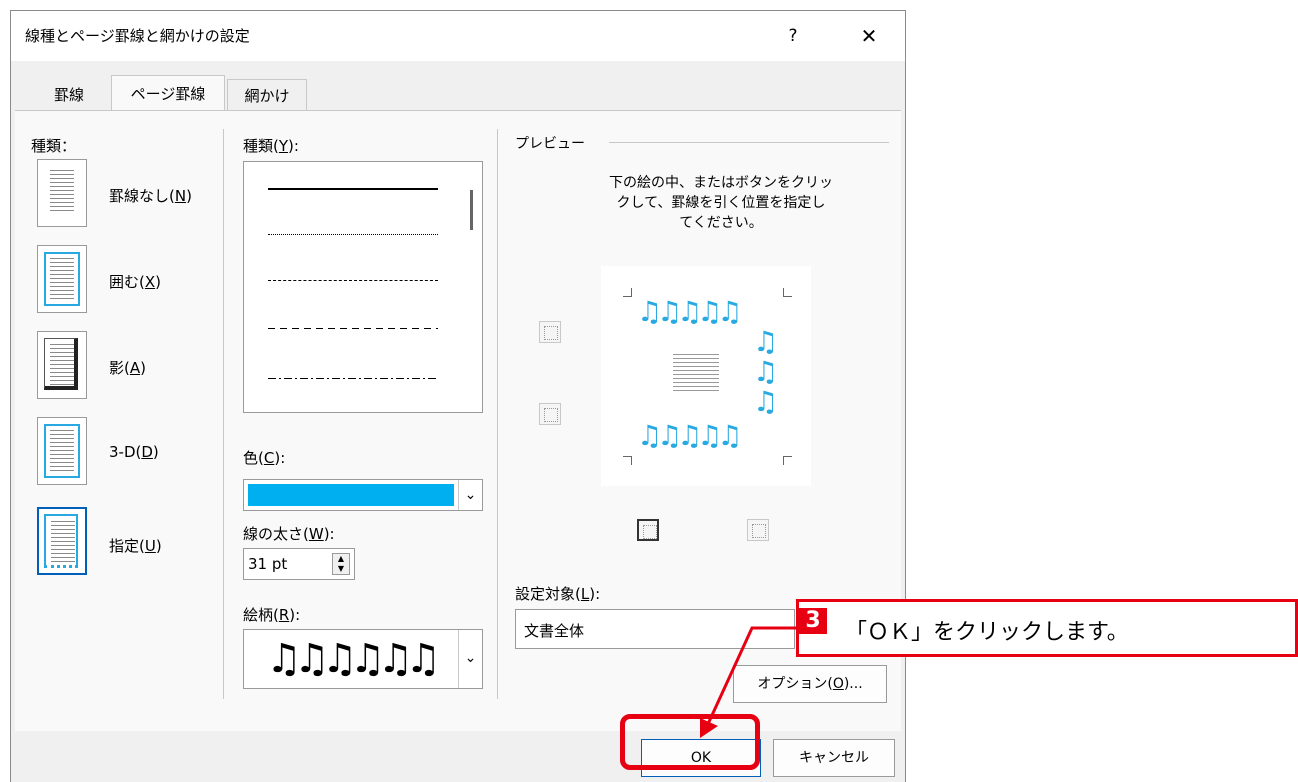 The width and height of the screenshot is (1298, 782). Describe the element at coordinates (748, 682) in the screenshot. I see `callout-pointer` at that location.